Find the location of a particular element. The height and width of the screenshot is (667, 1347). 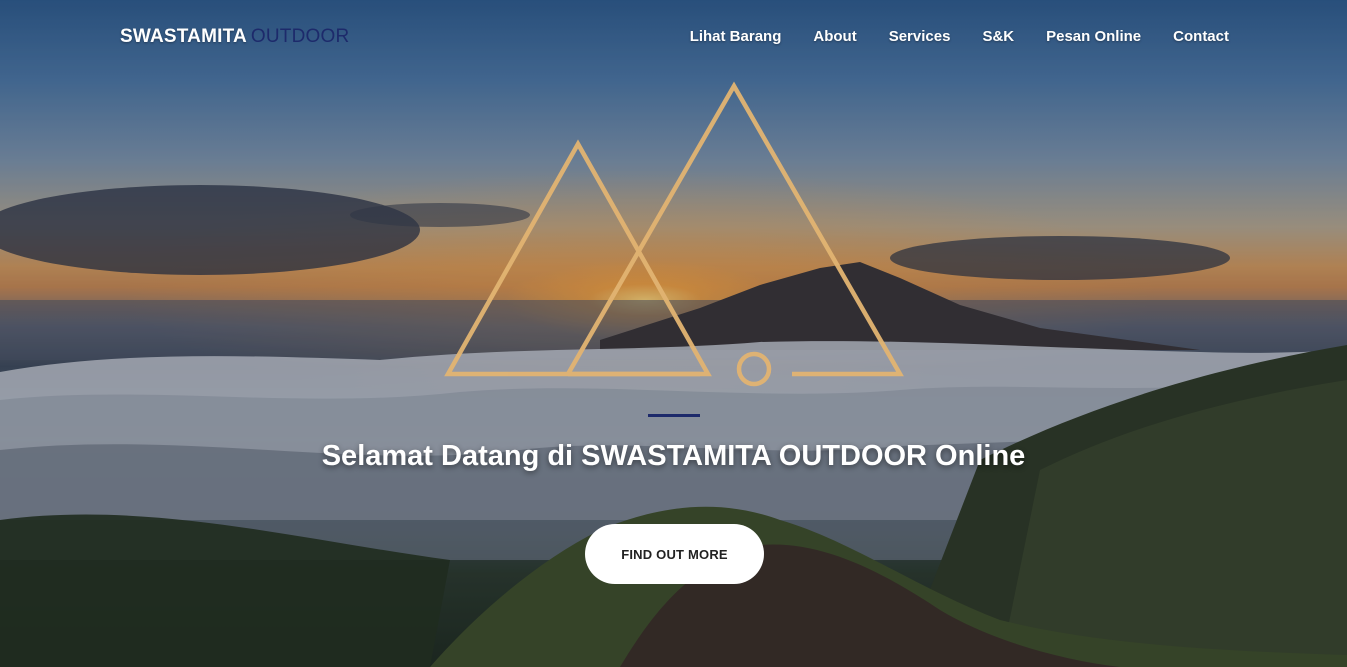

find-out-more-button: FIND OUT MORE is located at coordinates (674, 554).